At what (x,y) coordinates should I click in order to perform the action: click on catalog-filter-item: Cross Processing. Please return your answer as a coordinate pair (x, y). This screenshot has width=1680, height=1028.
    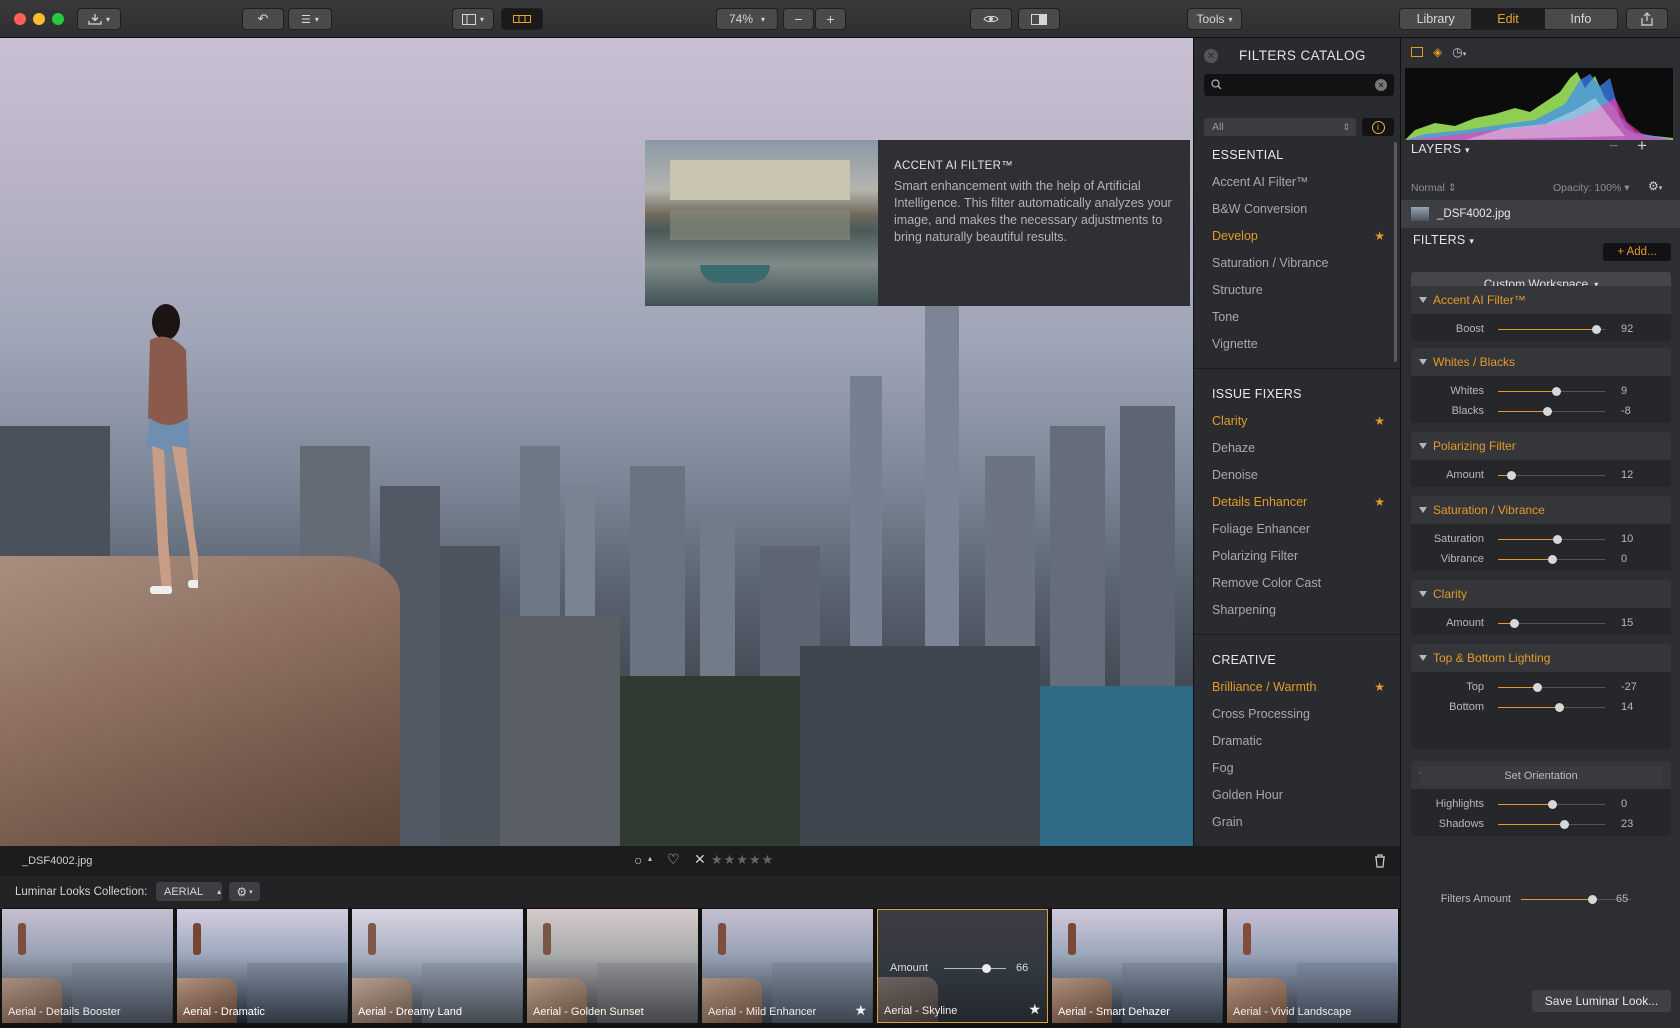
    Looking at the image, I should click on (1297, 714).